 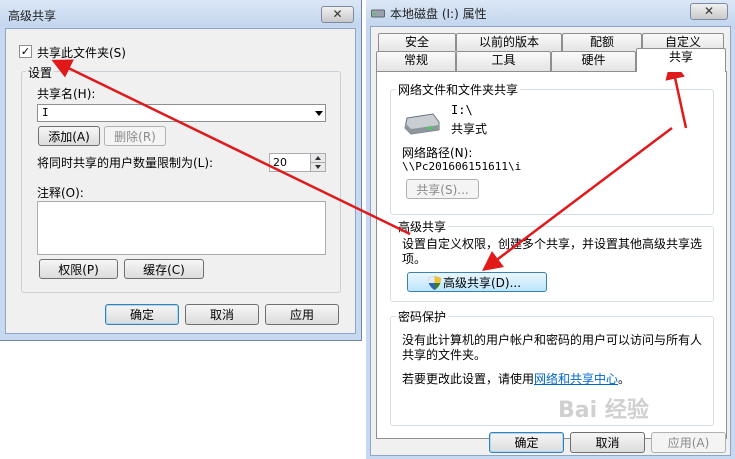 I want to click on share-type: 共享式, so click(x=469, y=129).